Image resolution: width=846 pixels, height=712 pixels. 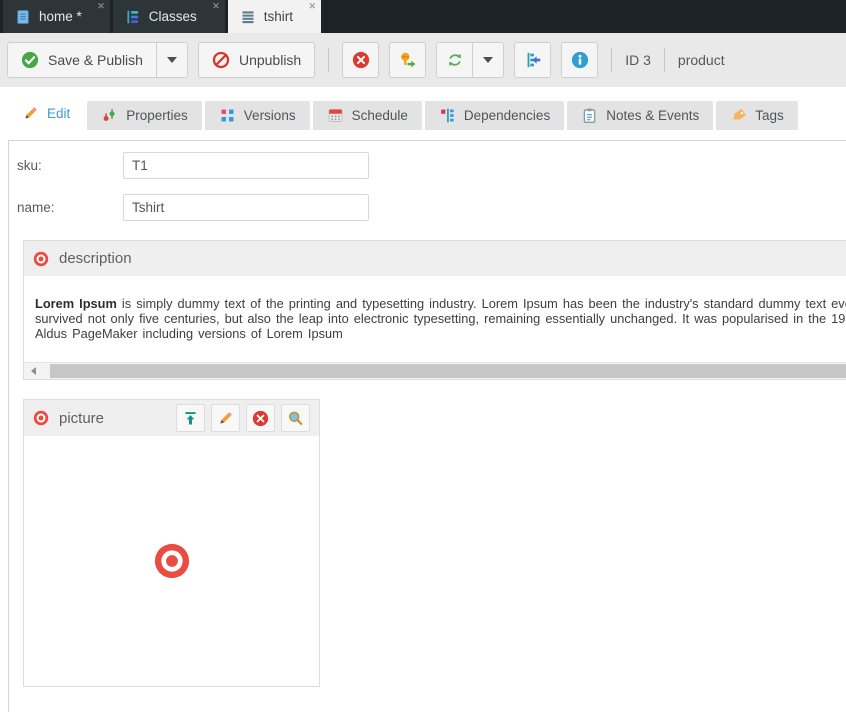 I want to click on window-tab-label: Classes, so click(x=172, y=16).